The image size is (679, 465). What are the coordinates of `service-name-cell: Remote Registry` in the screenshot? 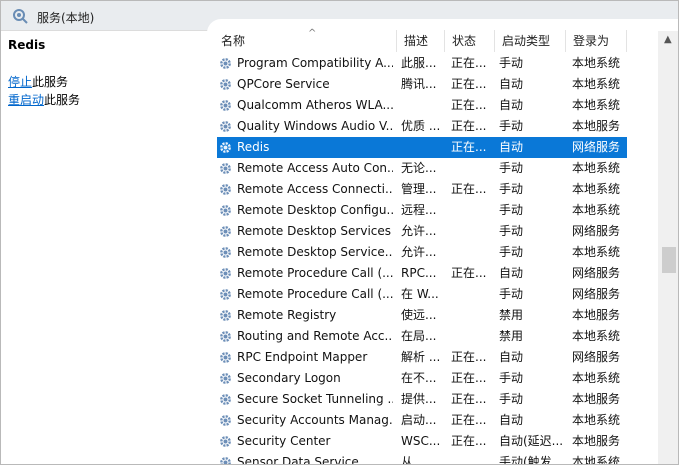 It's located at (287, 315).